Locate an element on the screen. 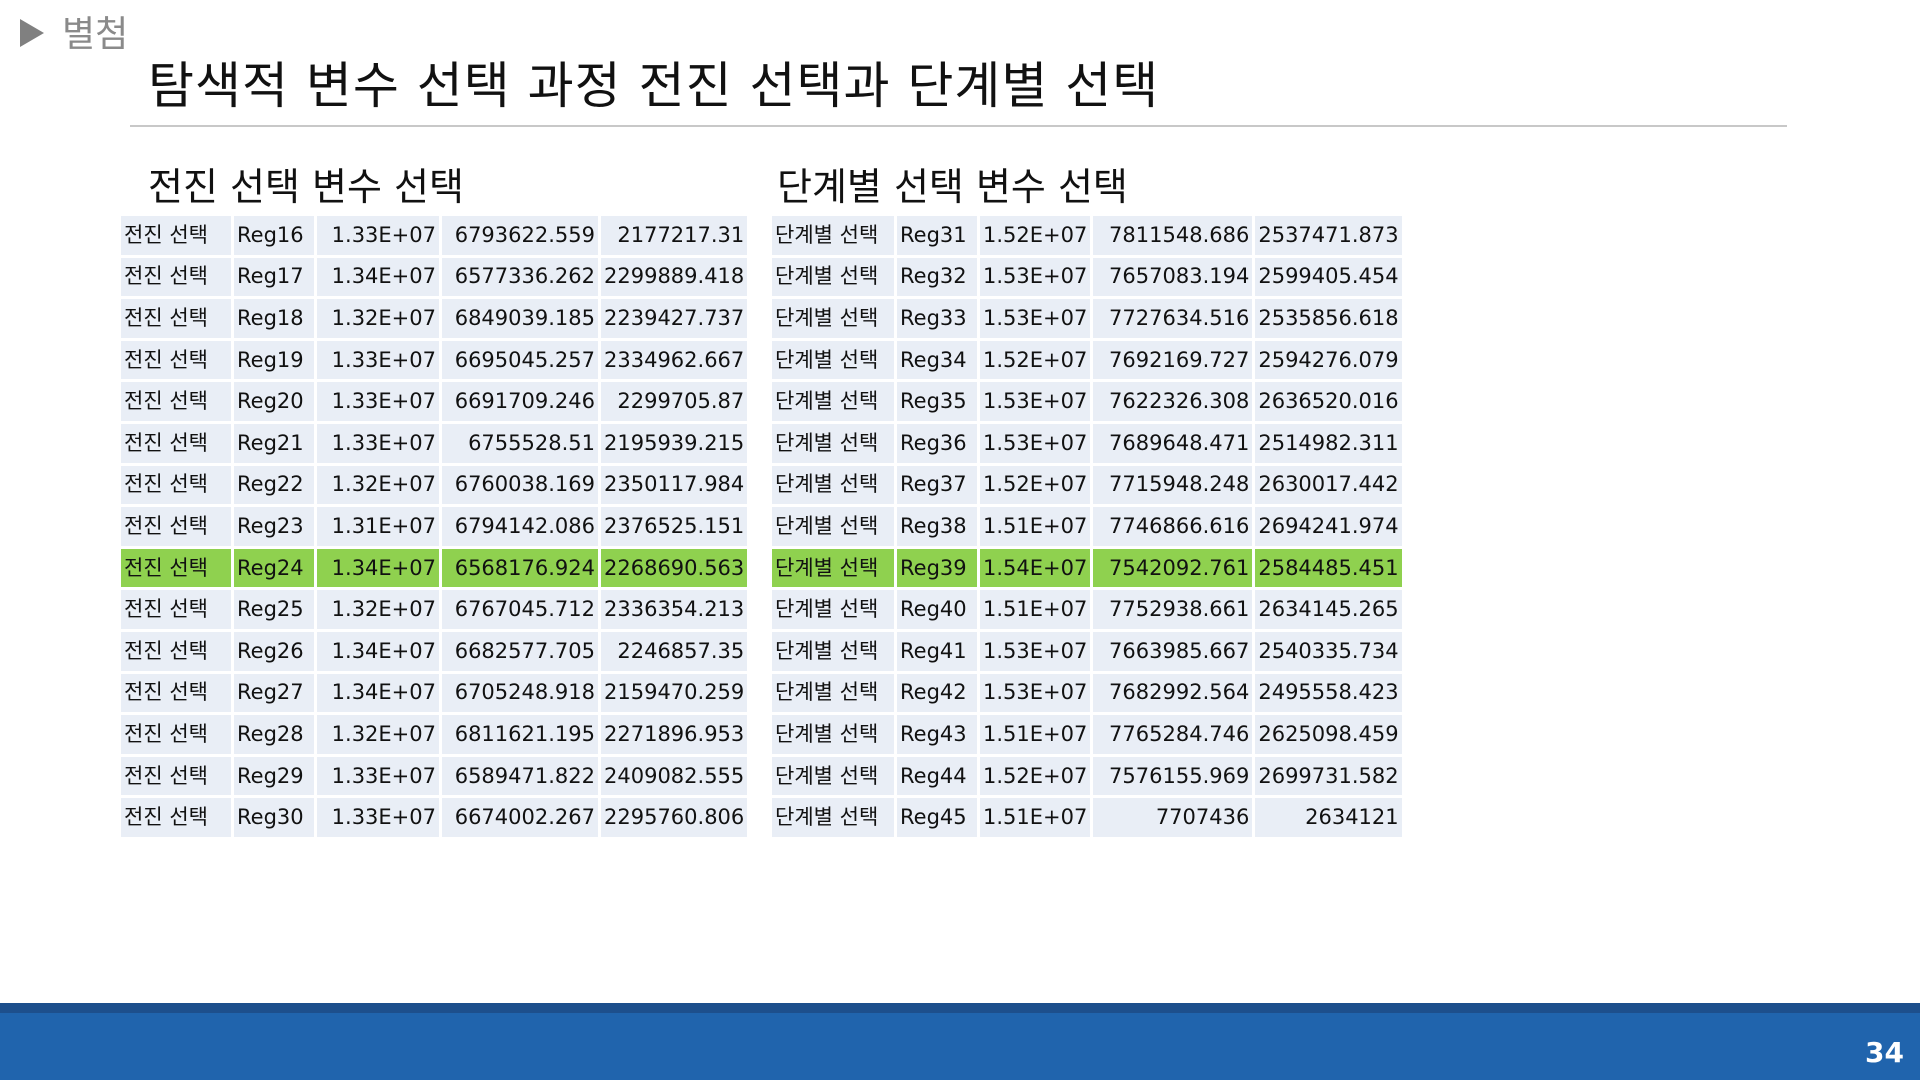 Image resolution: width=1920 pixels, height=1080 pixels. table-row: 전진 선택 Reg21 1.33E+07 6755528.51 2195939.215 is located at coordinates (434, 443).